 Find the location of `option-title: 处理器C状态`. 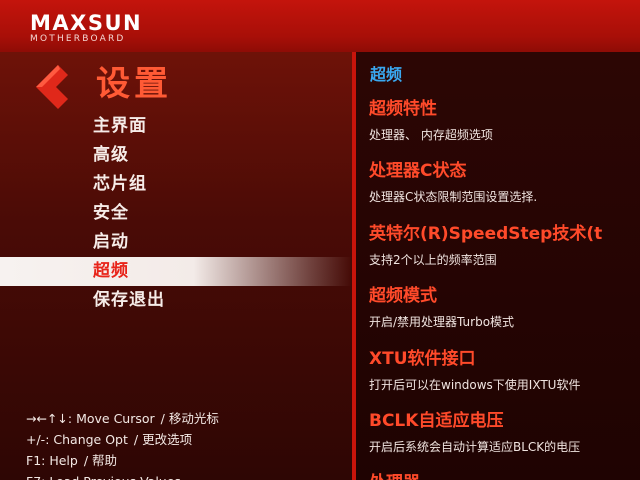

option-title: 处理器C状态 is located at coordinates (418, 171).